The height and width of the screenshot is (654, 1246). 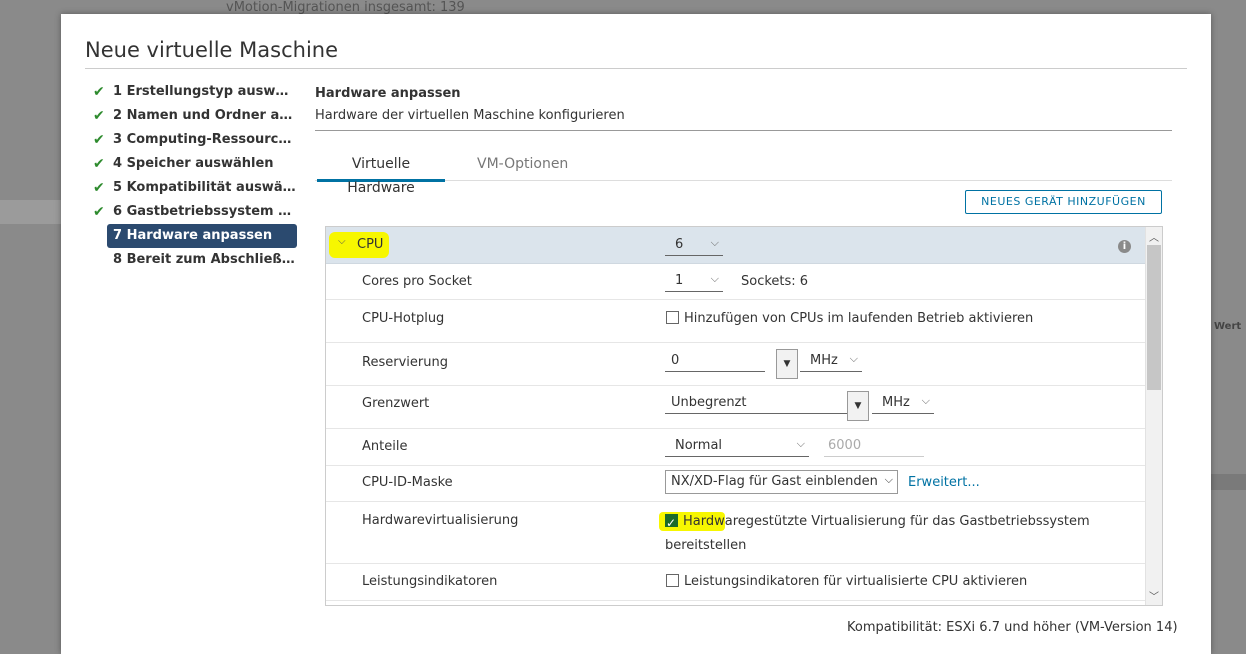 I want to click on reservation-dropdown-button: ▼, so click(x=787, y=364).